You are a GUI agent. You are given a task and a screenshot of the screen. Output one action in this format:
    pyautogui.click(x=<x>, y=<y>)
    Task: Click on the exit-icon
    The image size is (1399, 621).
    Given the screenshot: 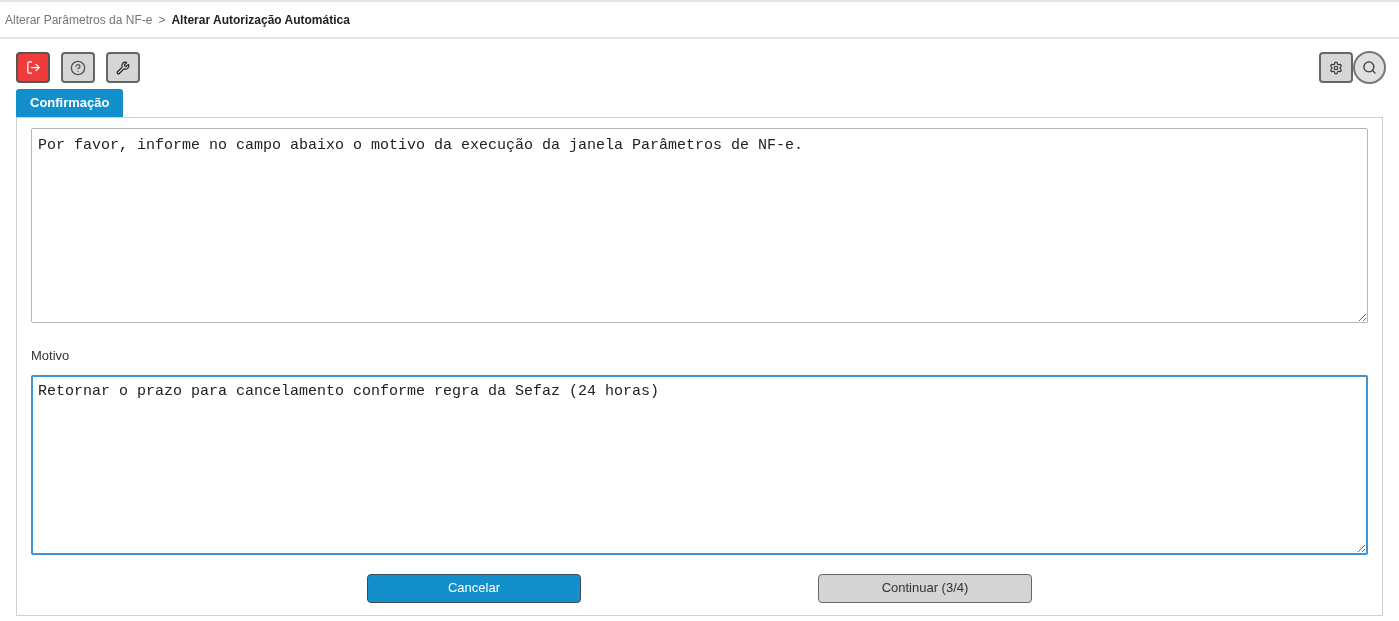 What is the action you would take?
    pyautogui.click(x=33, y=67)
    